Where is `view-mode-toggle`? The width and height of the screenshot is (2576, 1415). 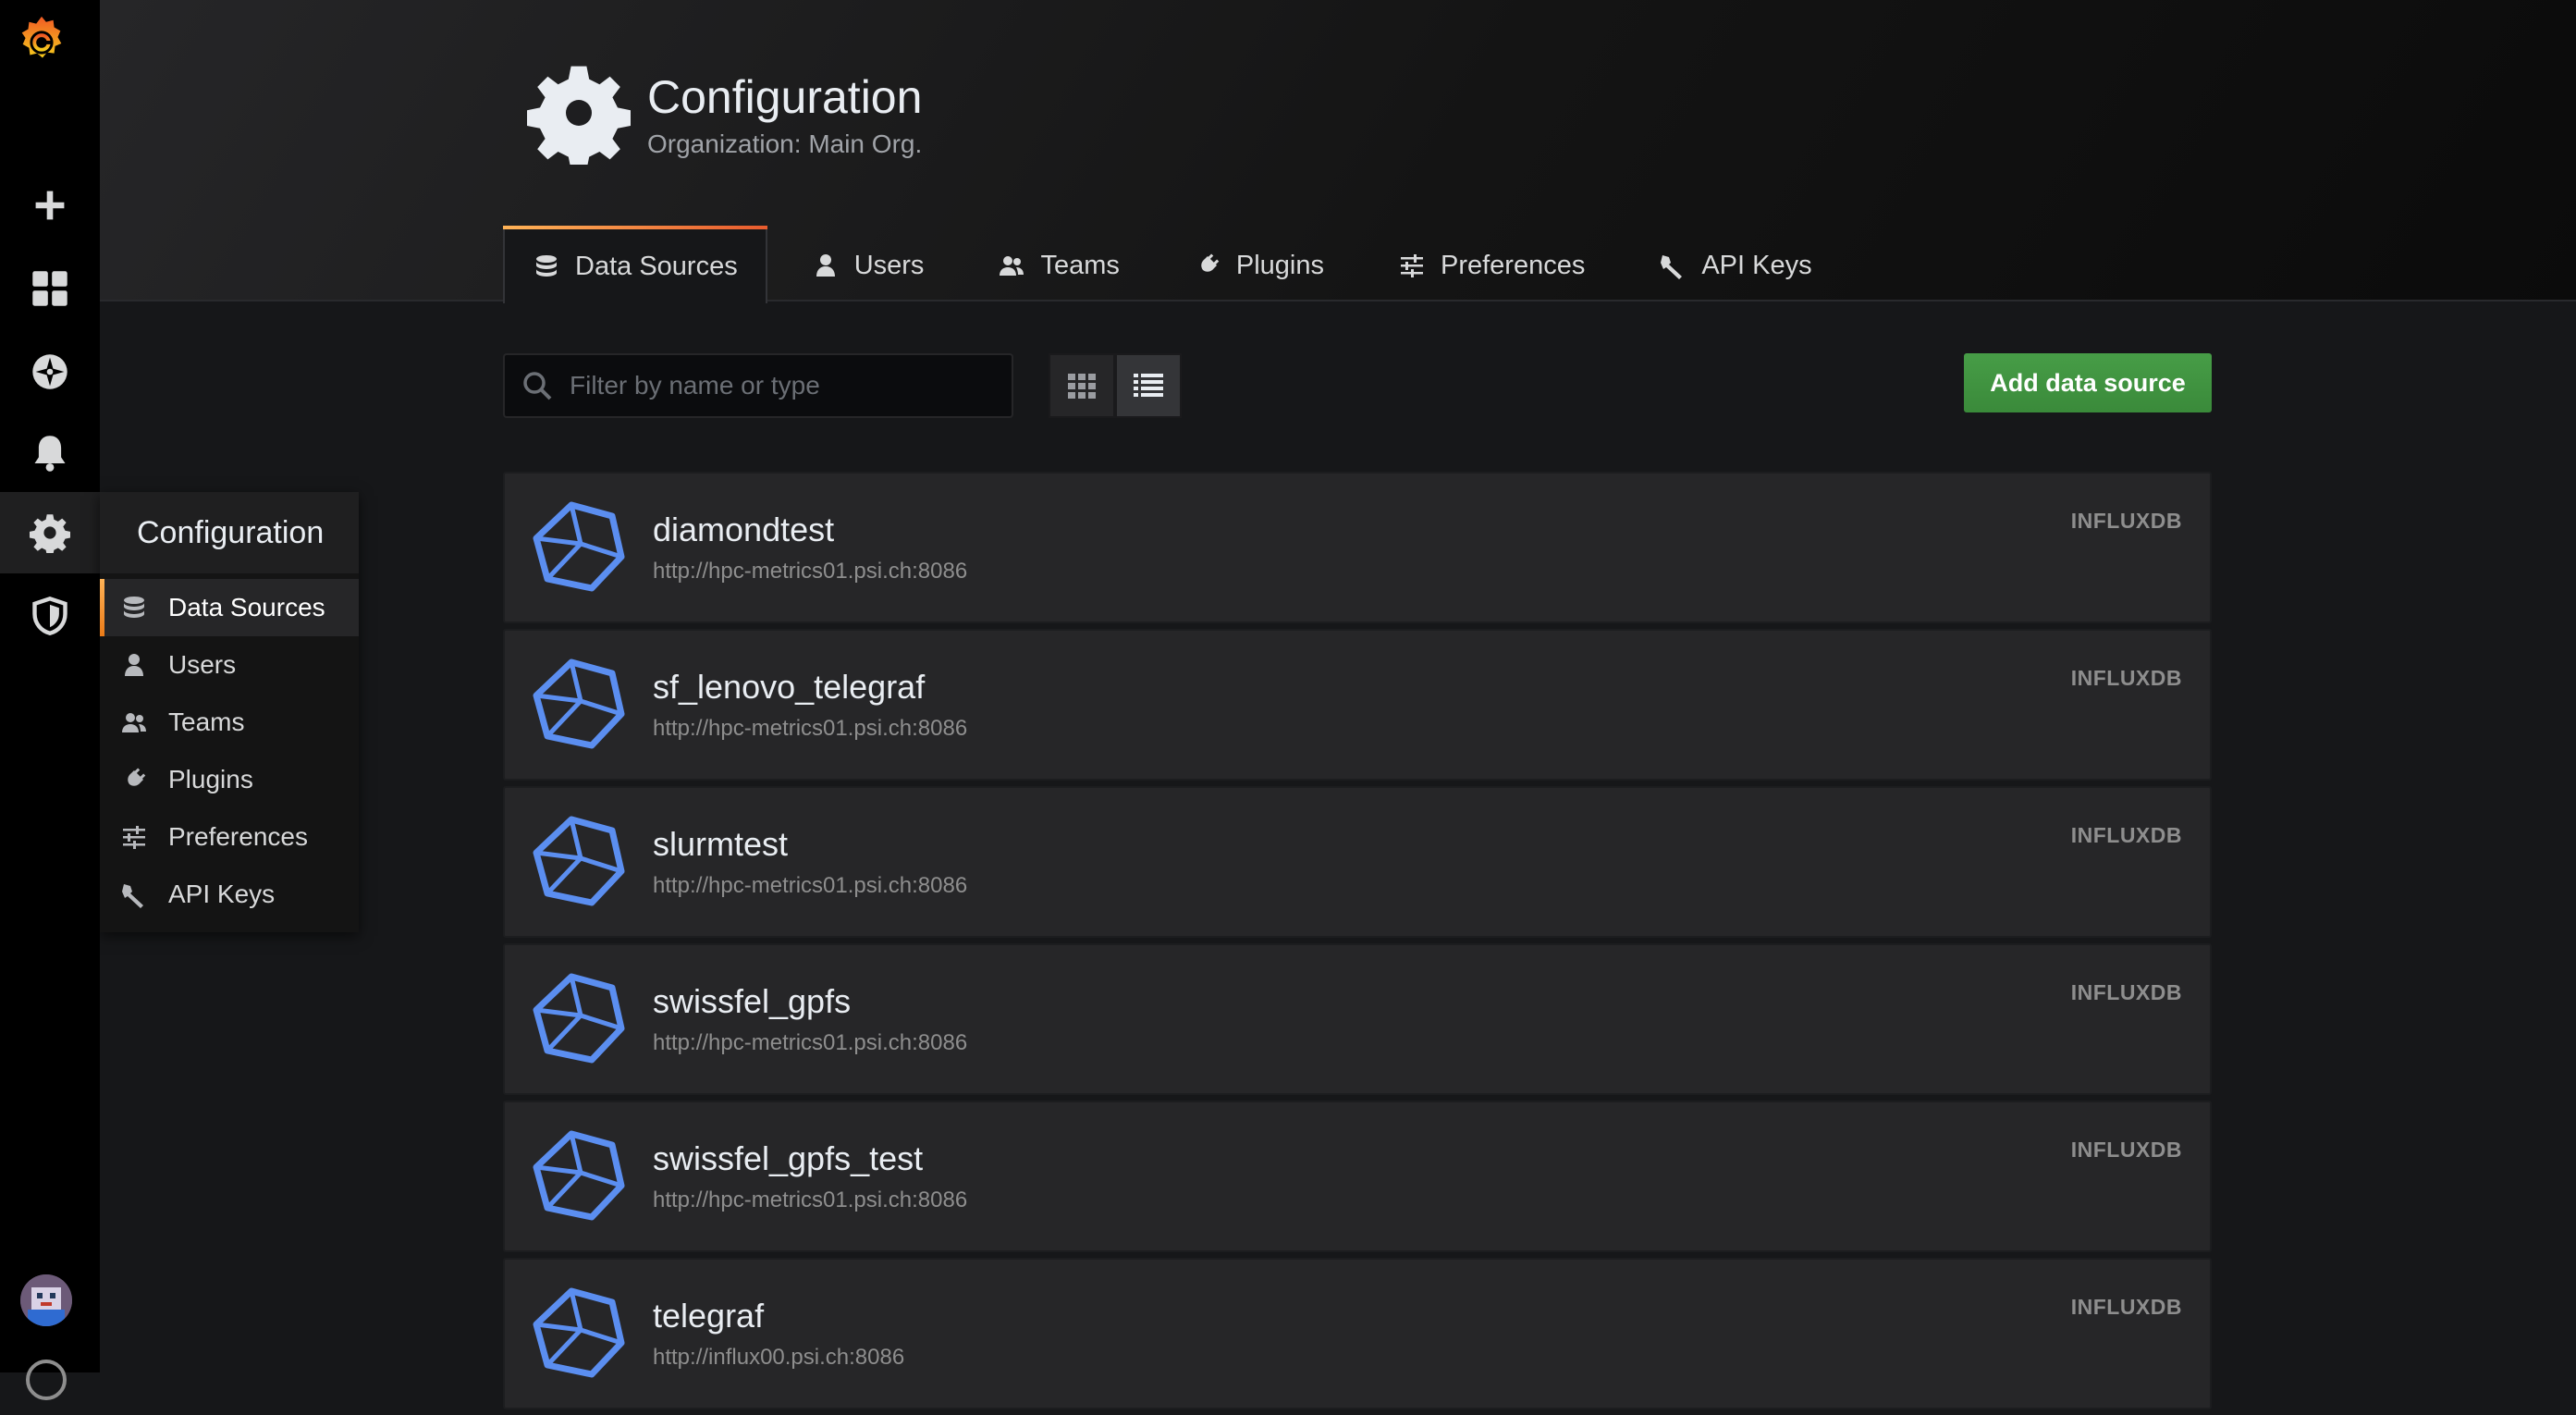 view-mode-toggle is located at coordinates (1115, 385).